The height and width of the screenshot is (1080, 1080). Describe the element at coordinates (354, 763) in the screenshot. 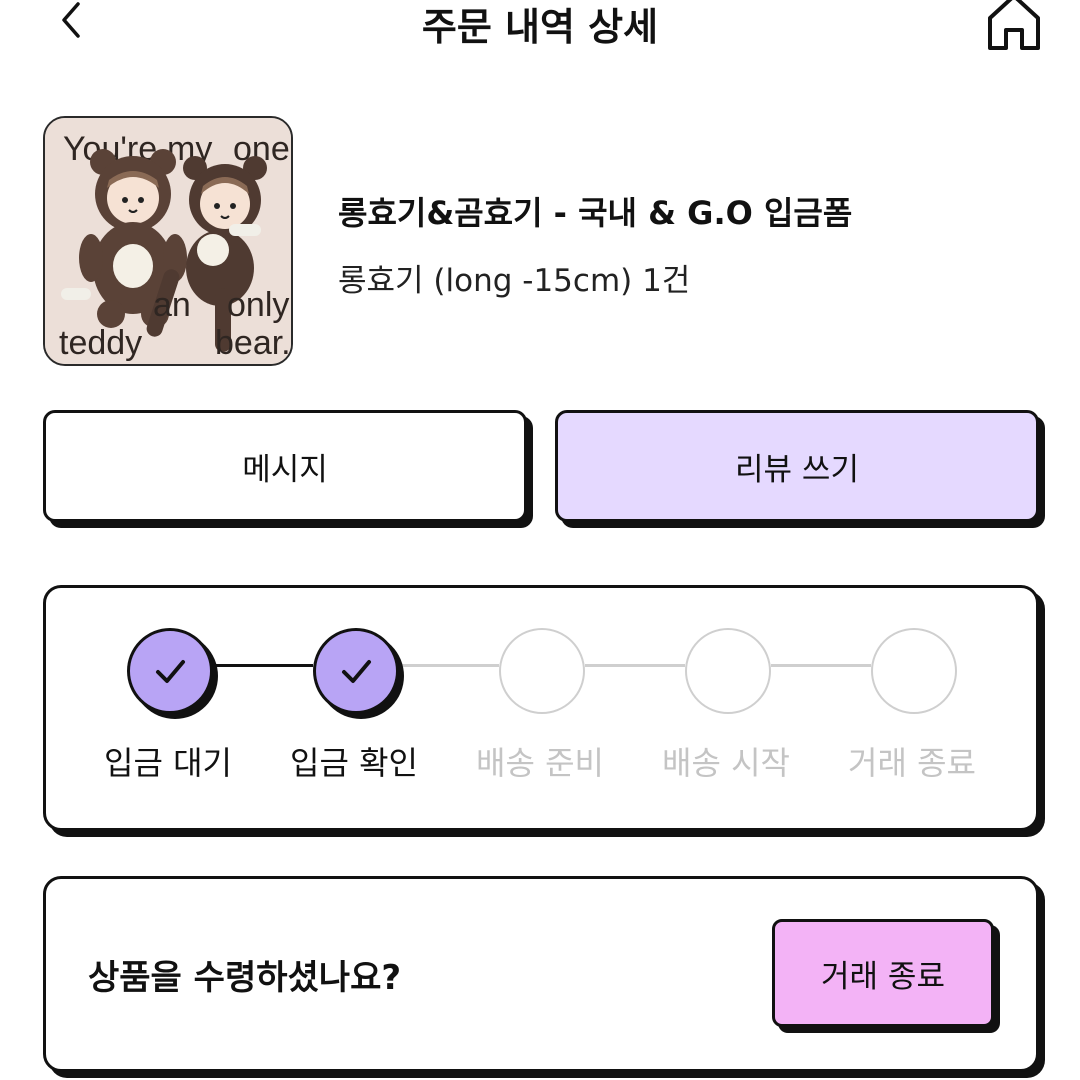

I see `step-label-payment-confirmed: 입금 확인` at that location.